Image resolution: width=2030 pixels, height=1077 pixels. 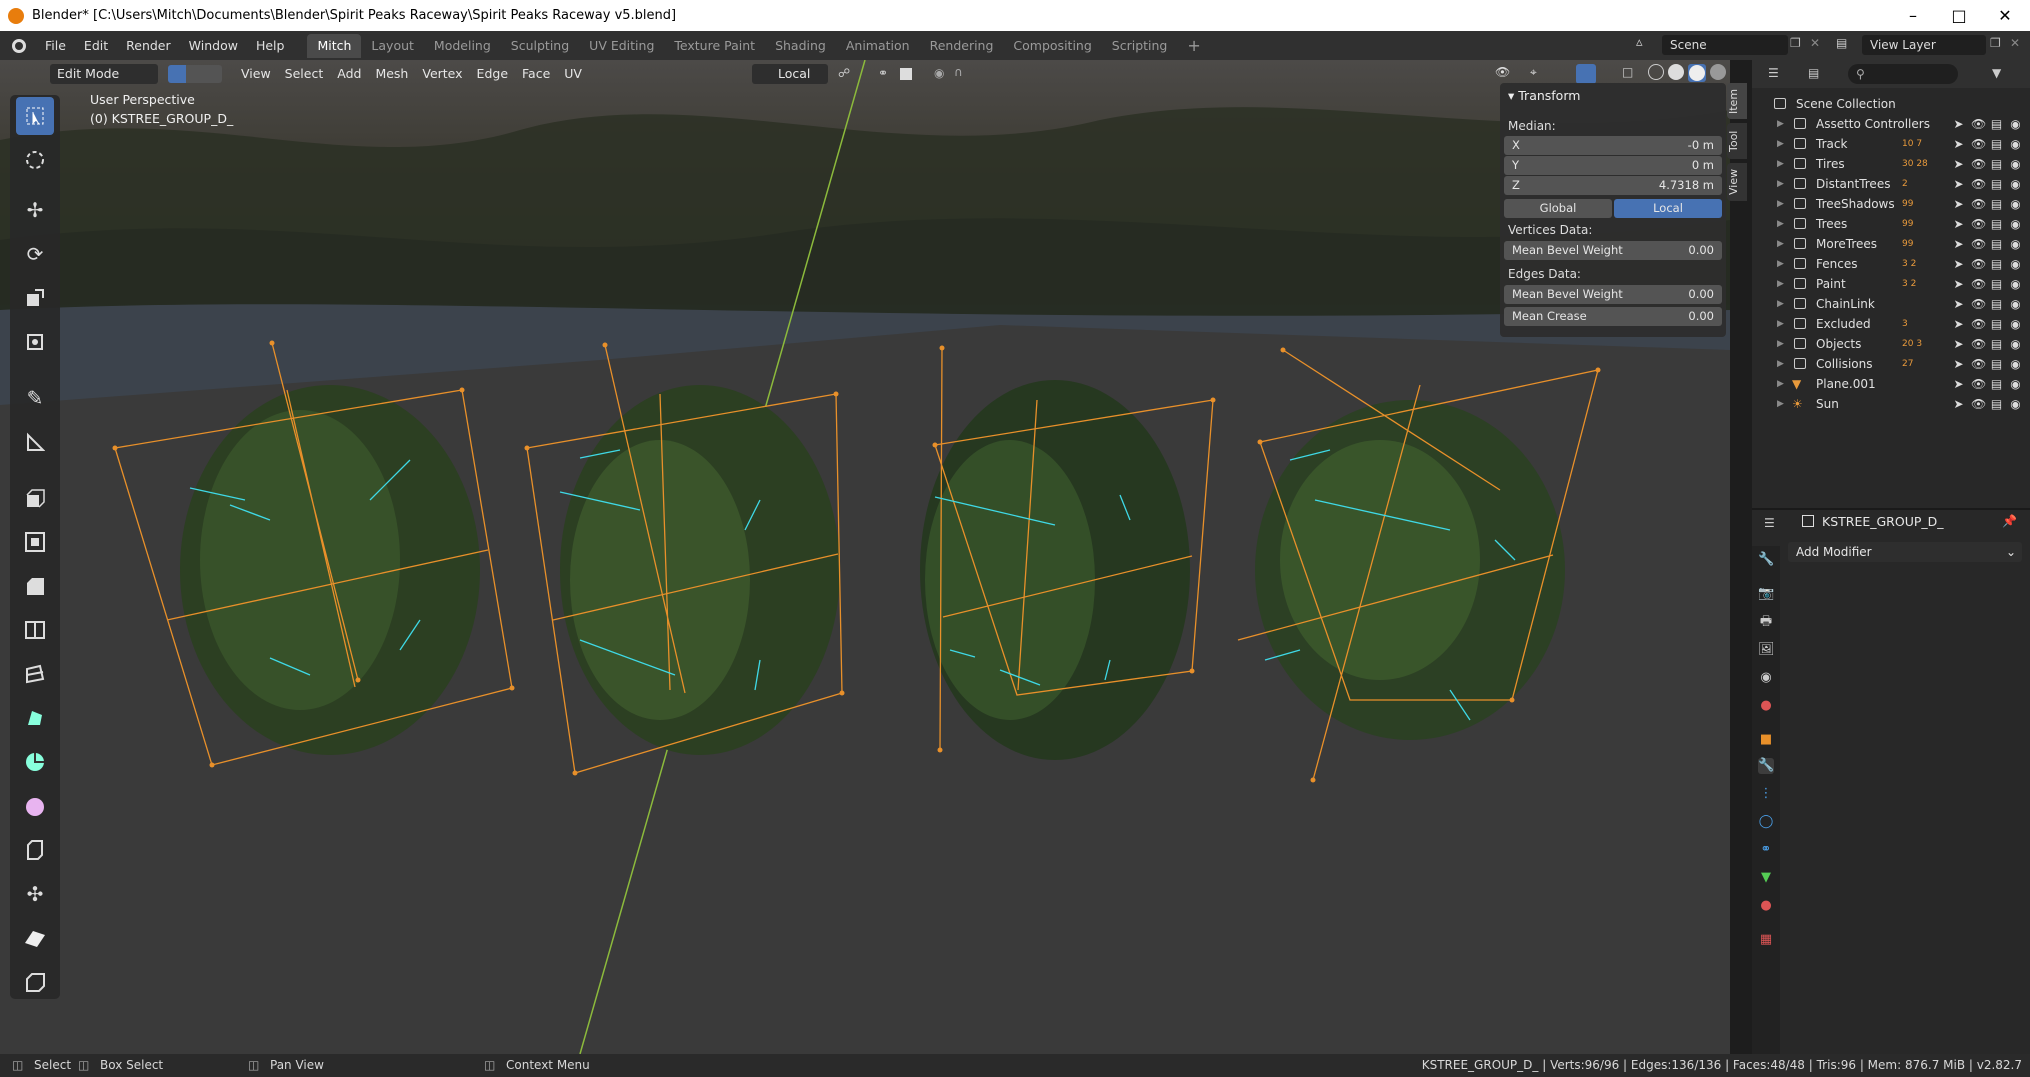 I want to click on tab-modeling: Modeling, so click(x=462, y=46).